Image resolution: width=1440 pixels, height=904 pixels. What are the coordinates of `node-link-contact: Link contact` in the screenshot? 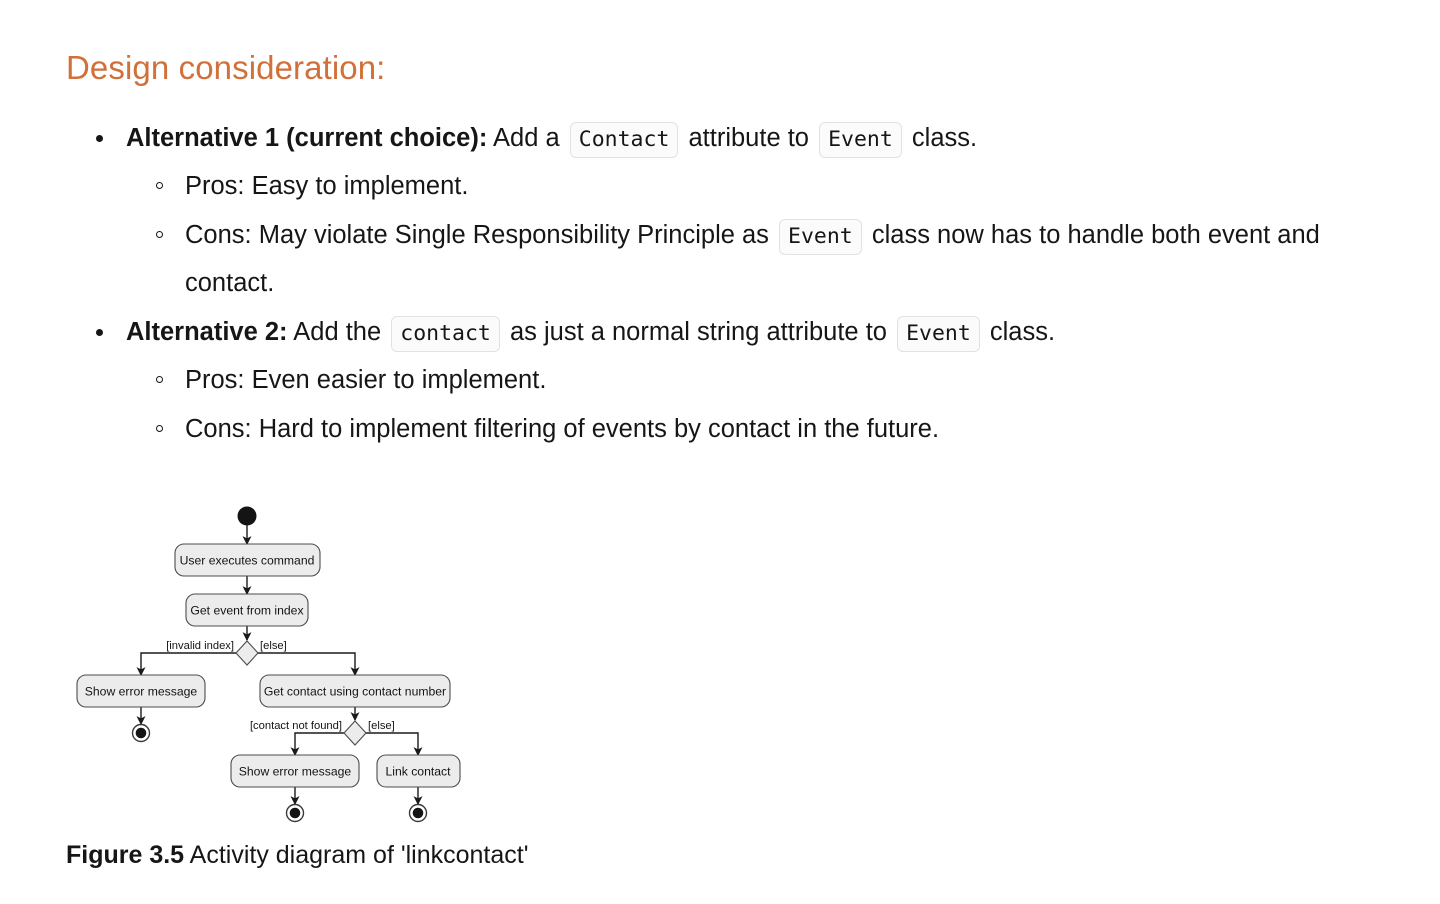 It's located at (418, 771).